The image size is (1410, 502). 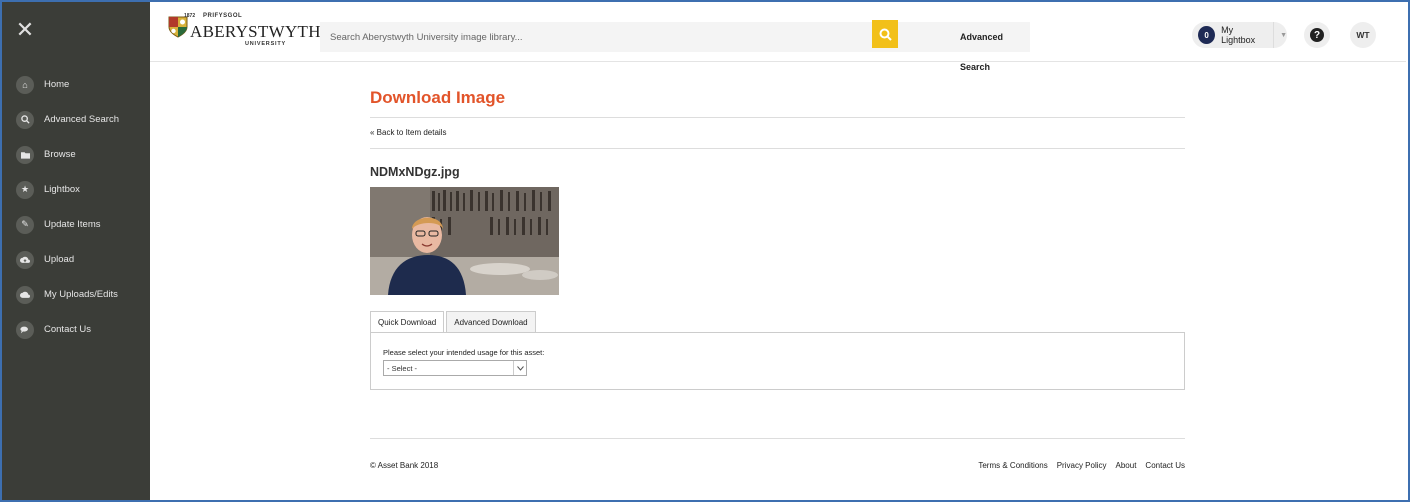 What do you see at coordinates (178, 27) in the screenshot?
I see `crest-icon` at bounding box center [178, 27].